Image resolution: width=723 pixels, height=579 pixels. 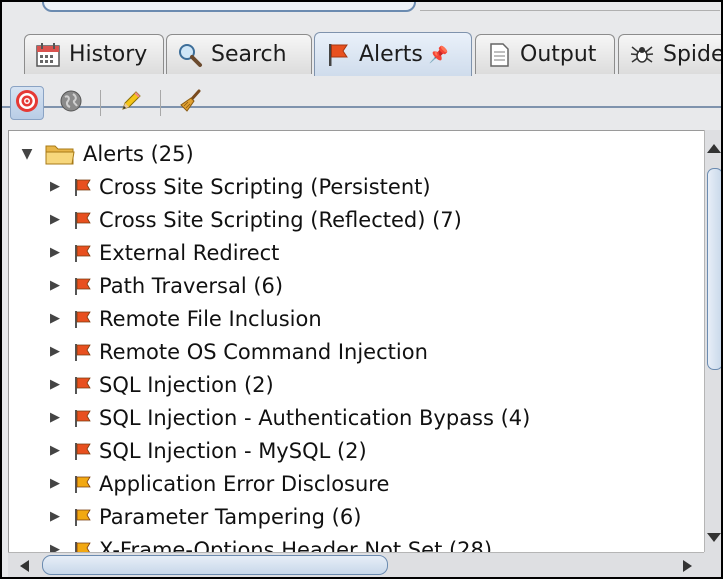 I want to click on flag-icon, so click(x=338, y=55).